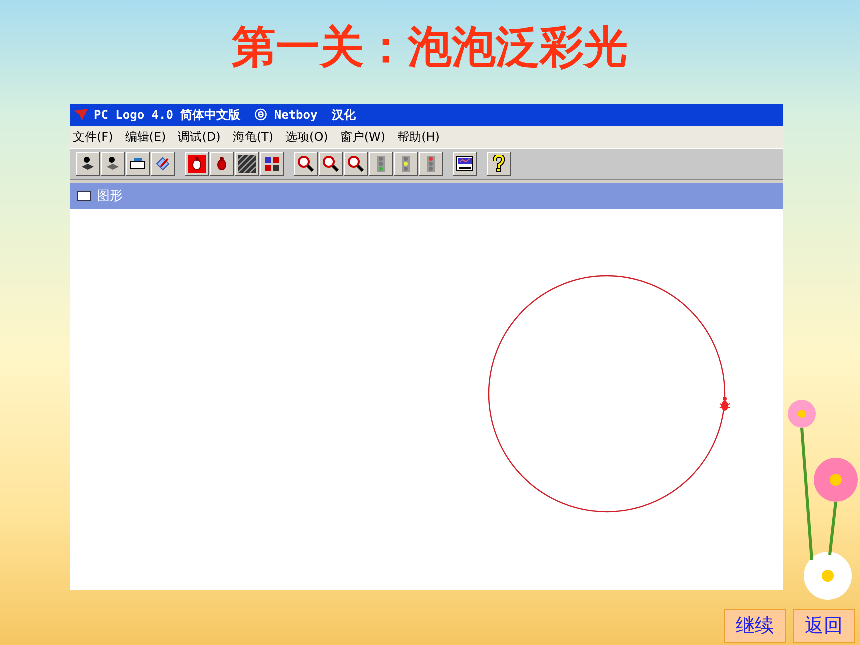 The image size is (860, 645). What do you see at coordinates (755, 626) in the screenshot?
I see `nav-button: 继续` at bounding box center [755, 626].